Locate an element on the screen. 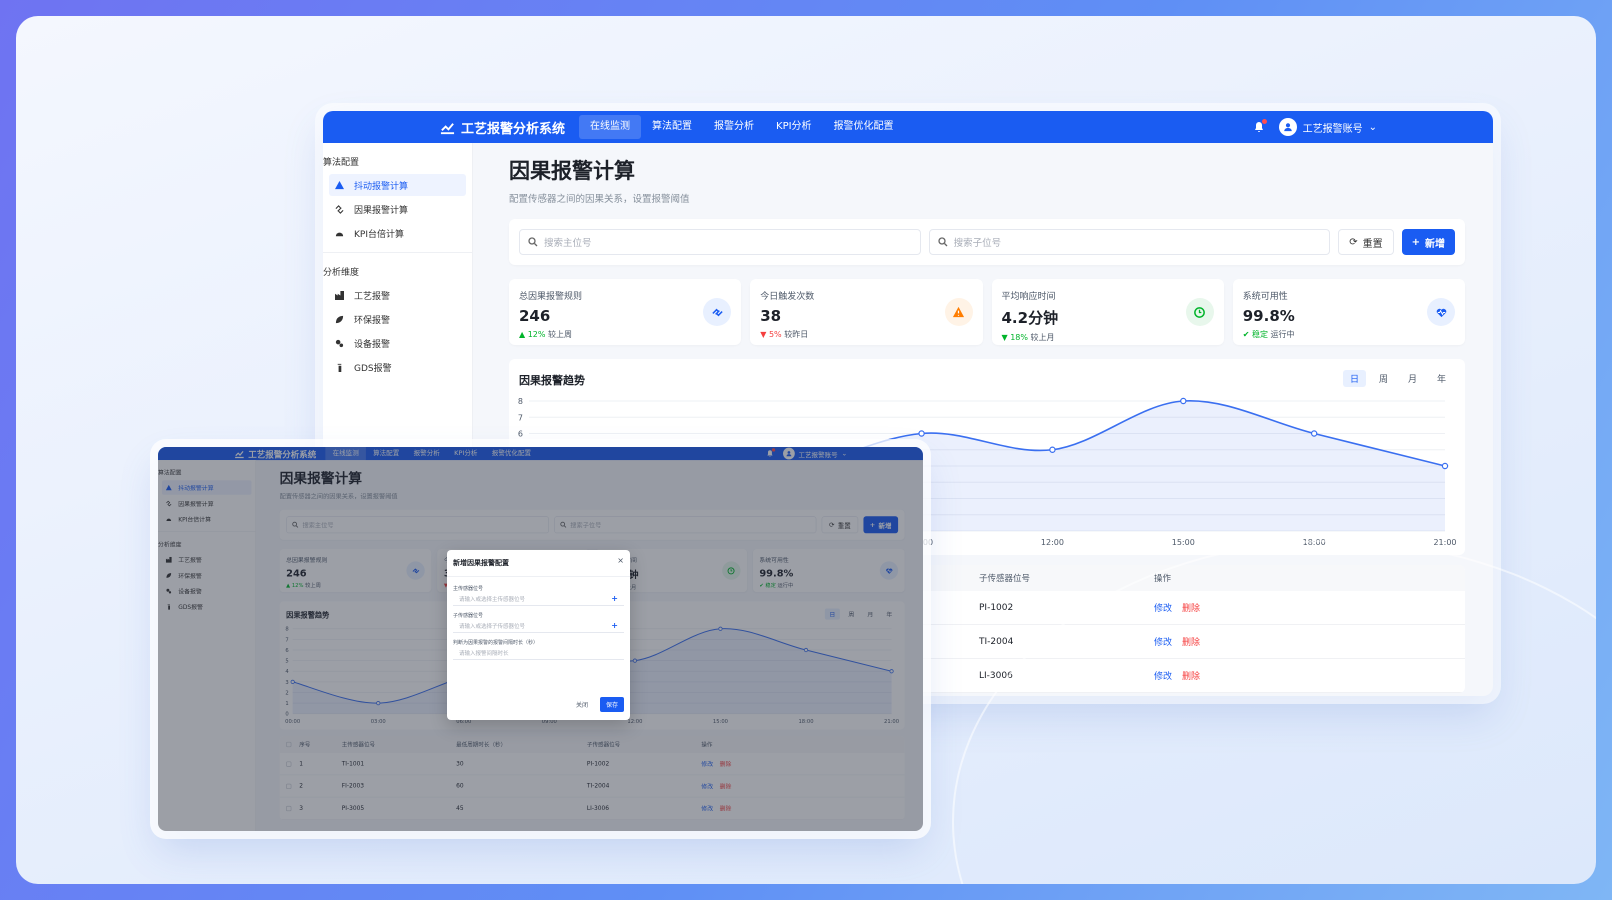 The image size is (1612, 900). nav-kpi-analysis: KPI分析 is located at coordinates (794, 127).